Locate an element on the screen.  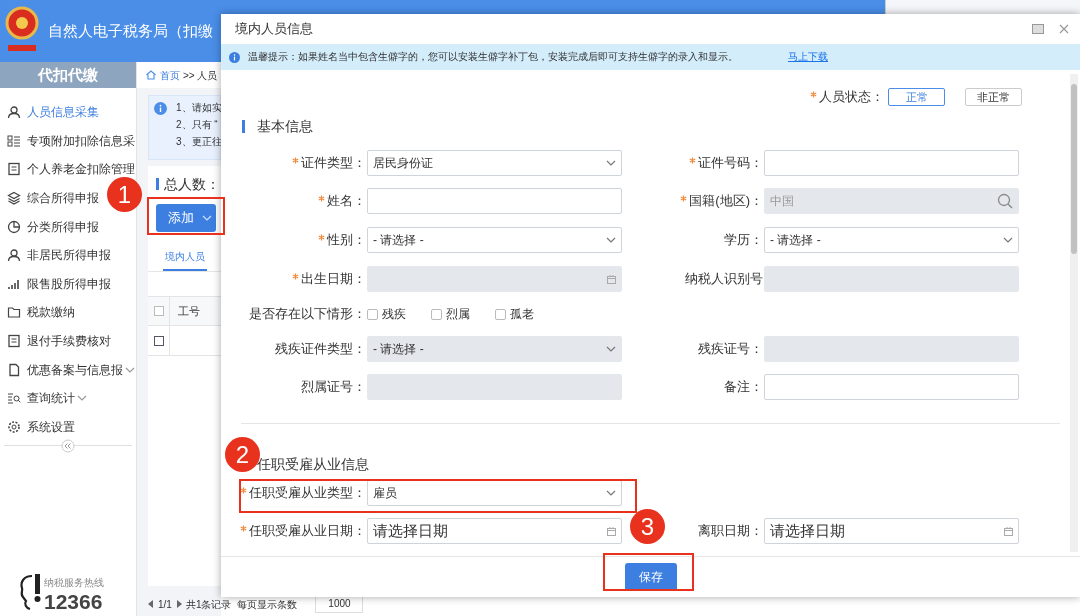
column-header: 工号 is located at coordinates (188, 311).